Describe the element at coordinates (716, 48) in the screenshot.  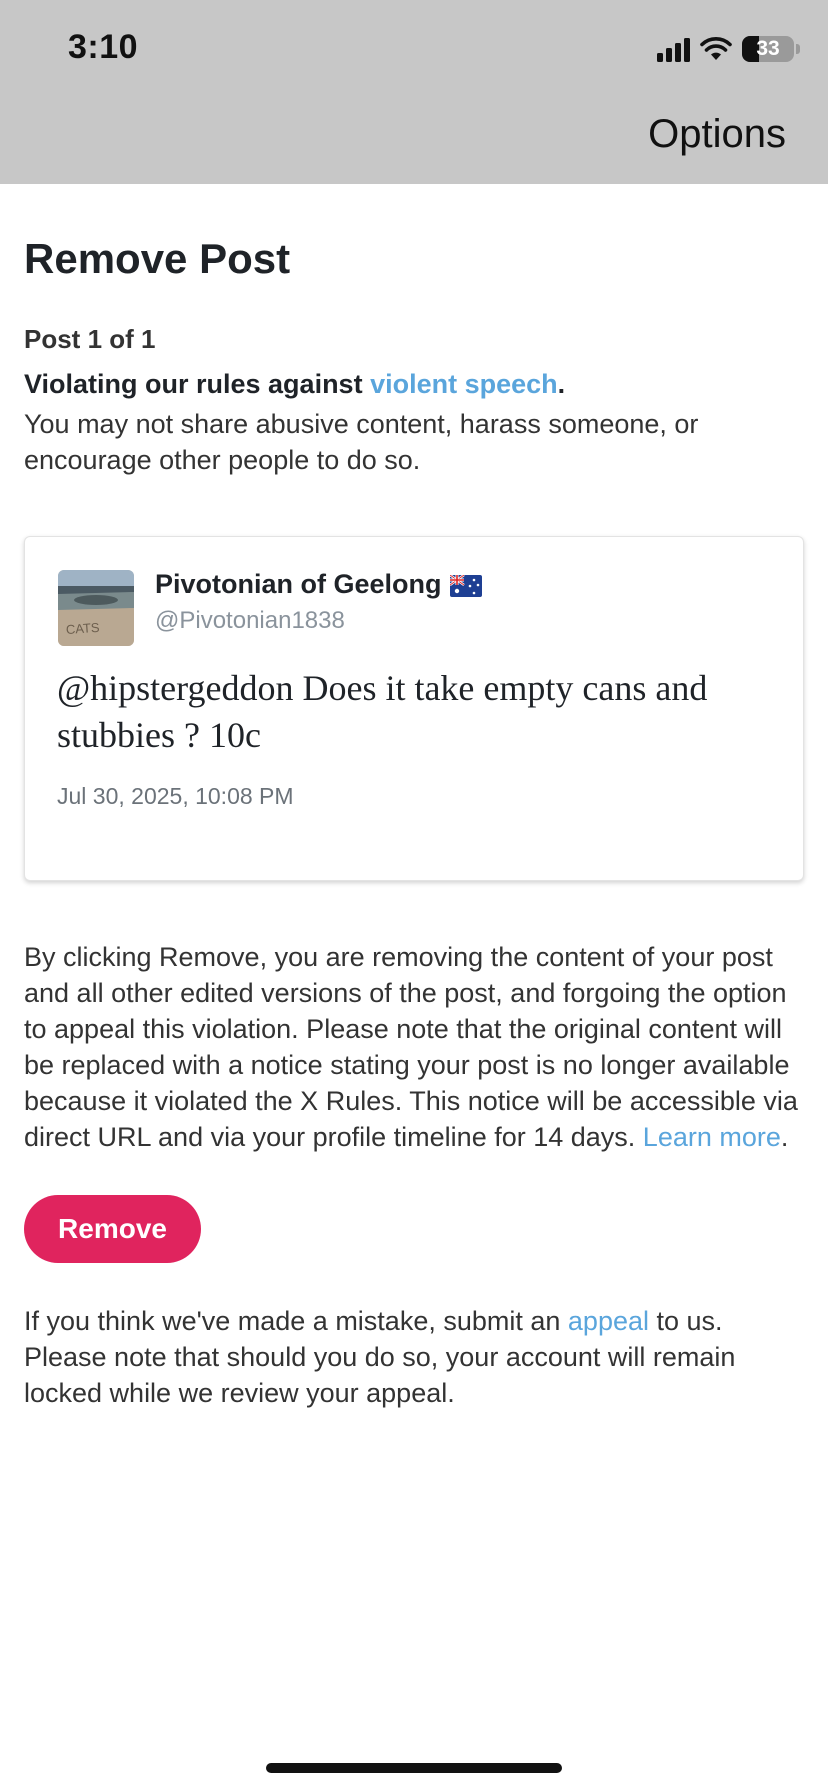
I see `wifi-icon` at that location.